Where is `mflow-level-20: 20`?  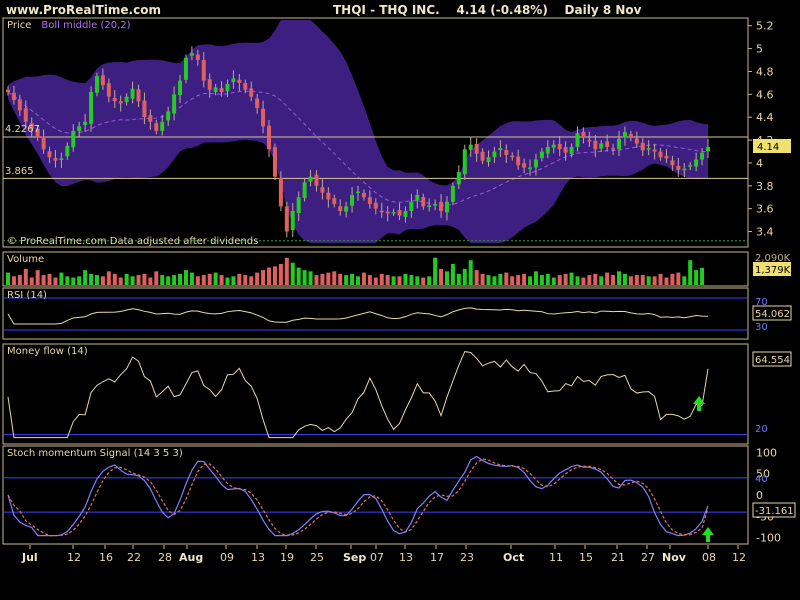
mflow-level-20: 20 is located at coordinates (761, 429).